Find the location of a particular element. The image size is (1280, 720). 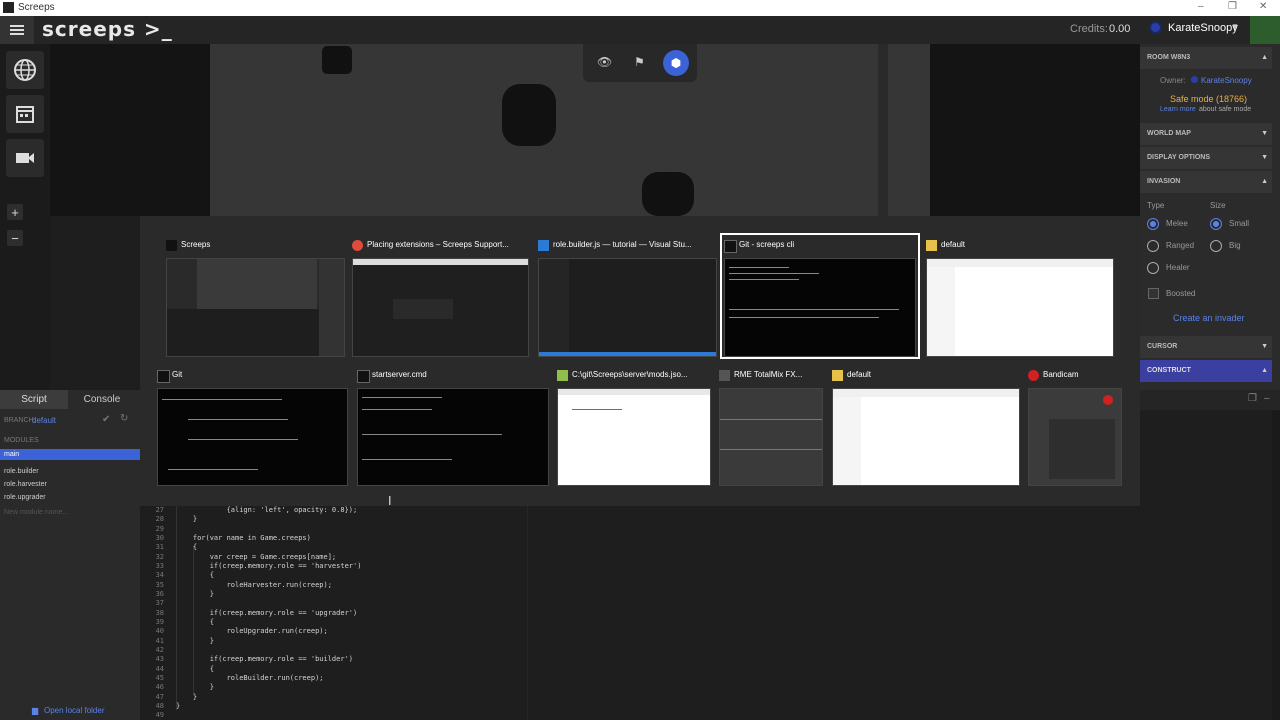

code-line: roleHarvester.run(creep); is located at coordinates (254, 585).